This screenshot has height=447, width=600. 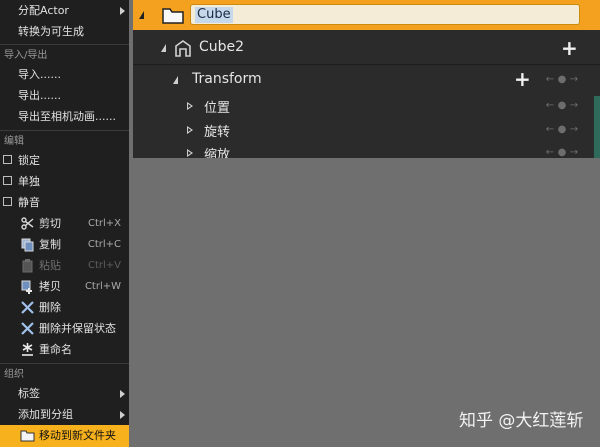 What do you see at coordinates (64, 265) in the screenshot?
I see `menu-item-paste: 粘贴 Ctrl+V` at bounding box center [64, 265].